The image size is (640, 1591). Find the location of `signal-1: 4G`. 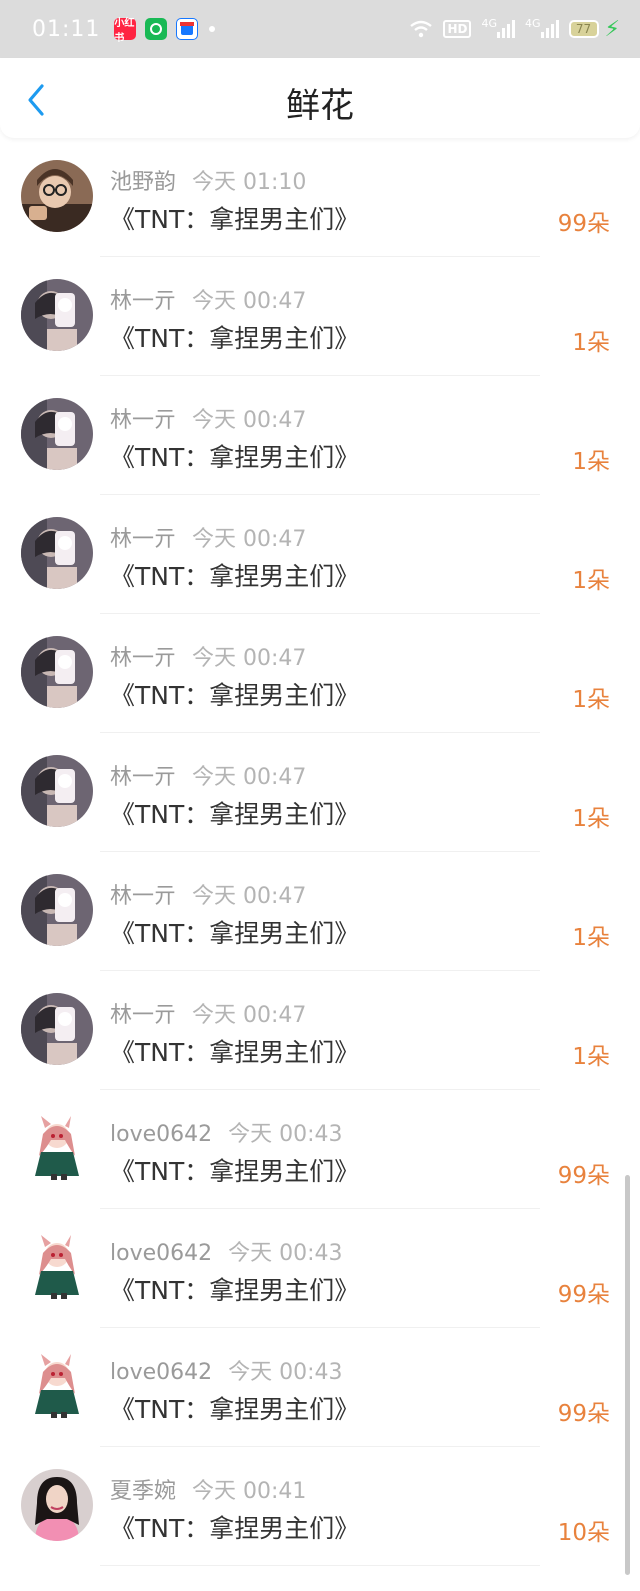

signal-1: 4G is located at coordinates (498, 27).